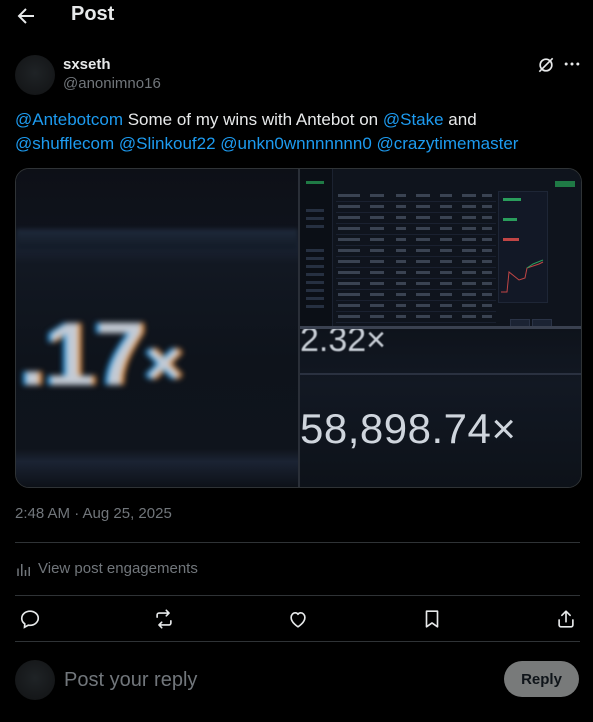  Describe the element at coordinates (112, 83) in the screenshot. I see `author-handle: @anonimno16` at that location.